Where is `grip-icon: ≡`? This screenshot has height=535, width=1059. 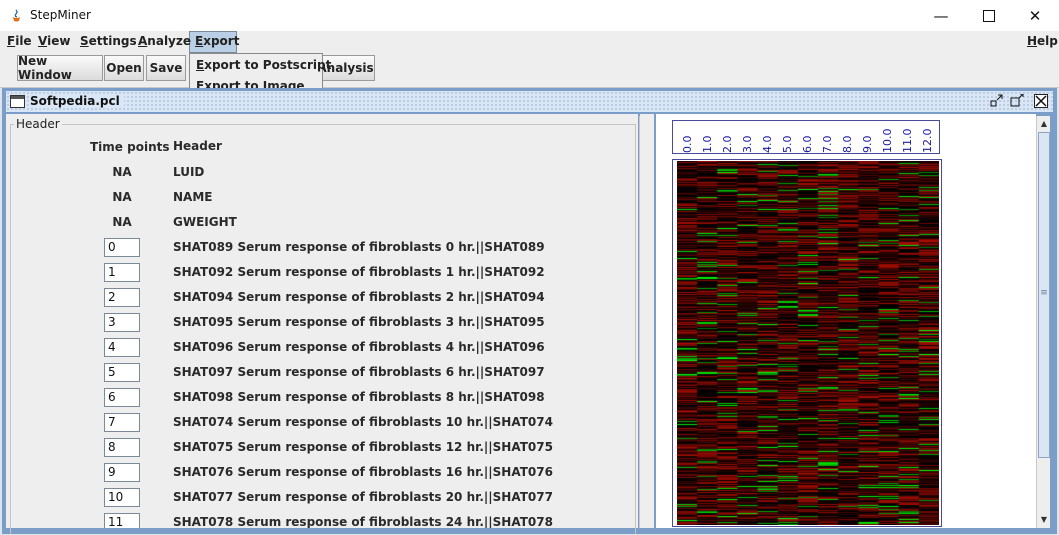
grip-icon: ≡ is located at coordinates (1044, 293).